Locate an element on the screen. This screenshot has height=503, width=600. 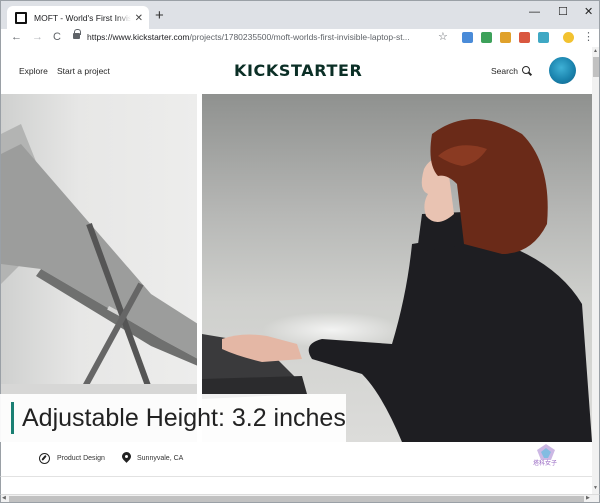
horizontal-scrollbar: ◀ ▶ is located at coordinates (300, 498).